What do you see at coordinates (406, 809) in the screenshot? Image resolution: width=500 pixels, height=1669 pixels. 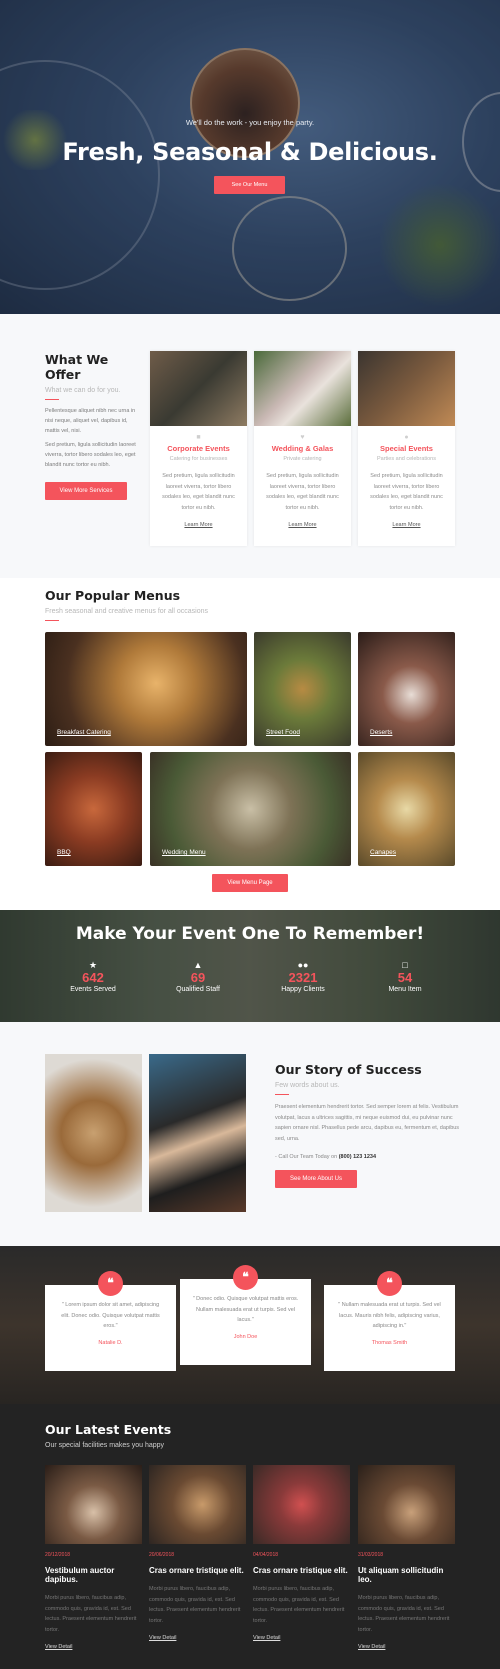 I see `menu-tile-canapes: Canapes` at bounding box center [406, 809].